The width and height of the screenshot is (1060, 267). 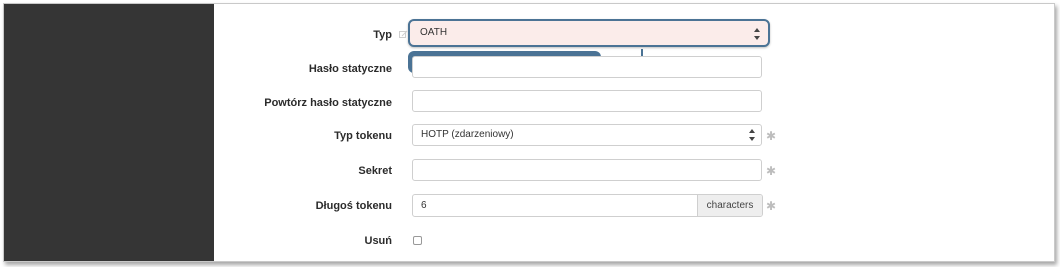 What do you see at coordinates (589, 33) in the screenshot?
I see `typ-select: OATH` at bounding box center [589, 33].